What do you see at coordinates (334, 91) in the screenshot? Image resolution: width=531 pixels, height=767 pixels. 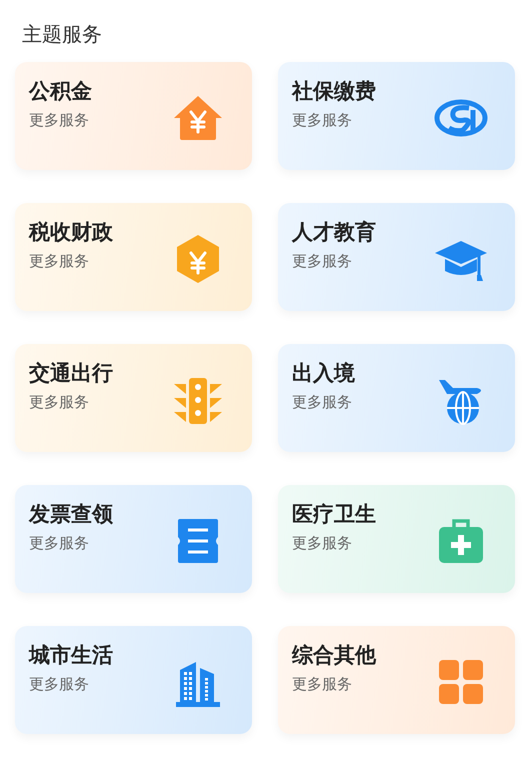 I see `card-title: 社保缴费` at bounding box center [334, 91].